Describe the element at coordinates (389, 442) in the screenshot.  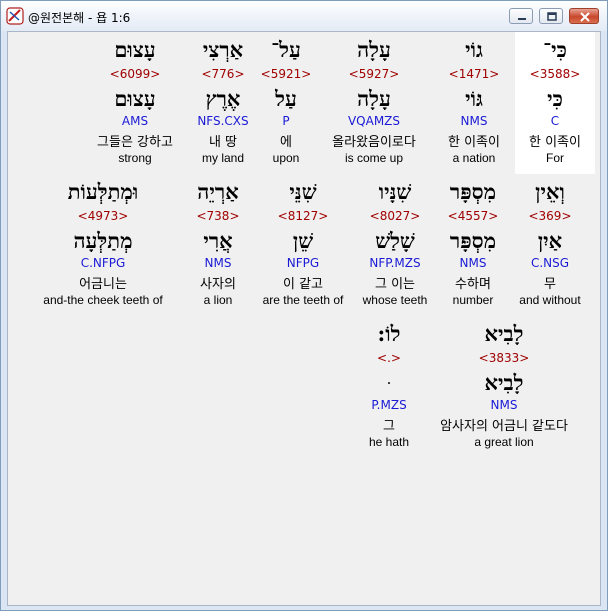
I see `english-gloss: he hath` at that location.